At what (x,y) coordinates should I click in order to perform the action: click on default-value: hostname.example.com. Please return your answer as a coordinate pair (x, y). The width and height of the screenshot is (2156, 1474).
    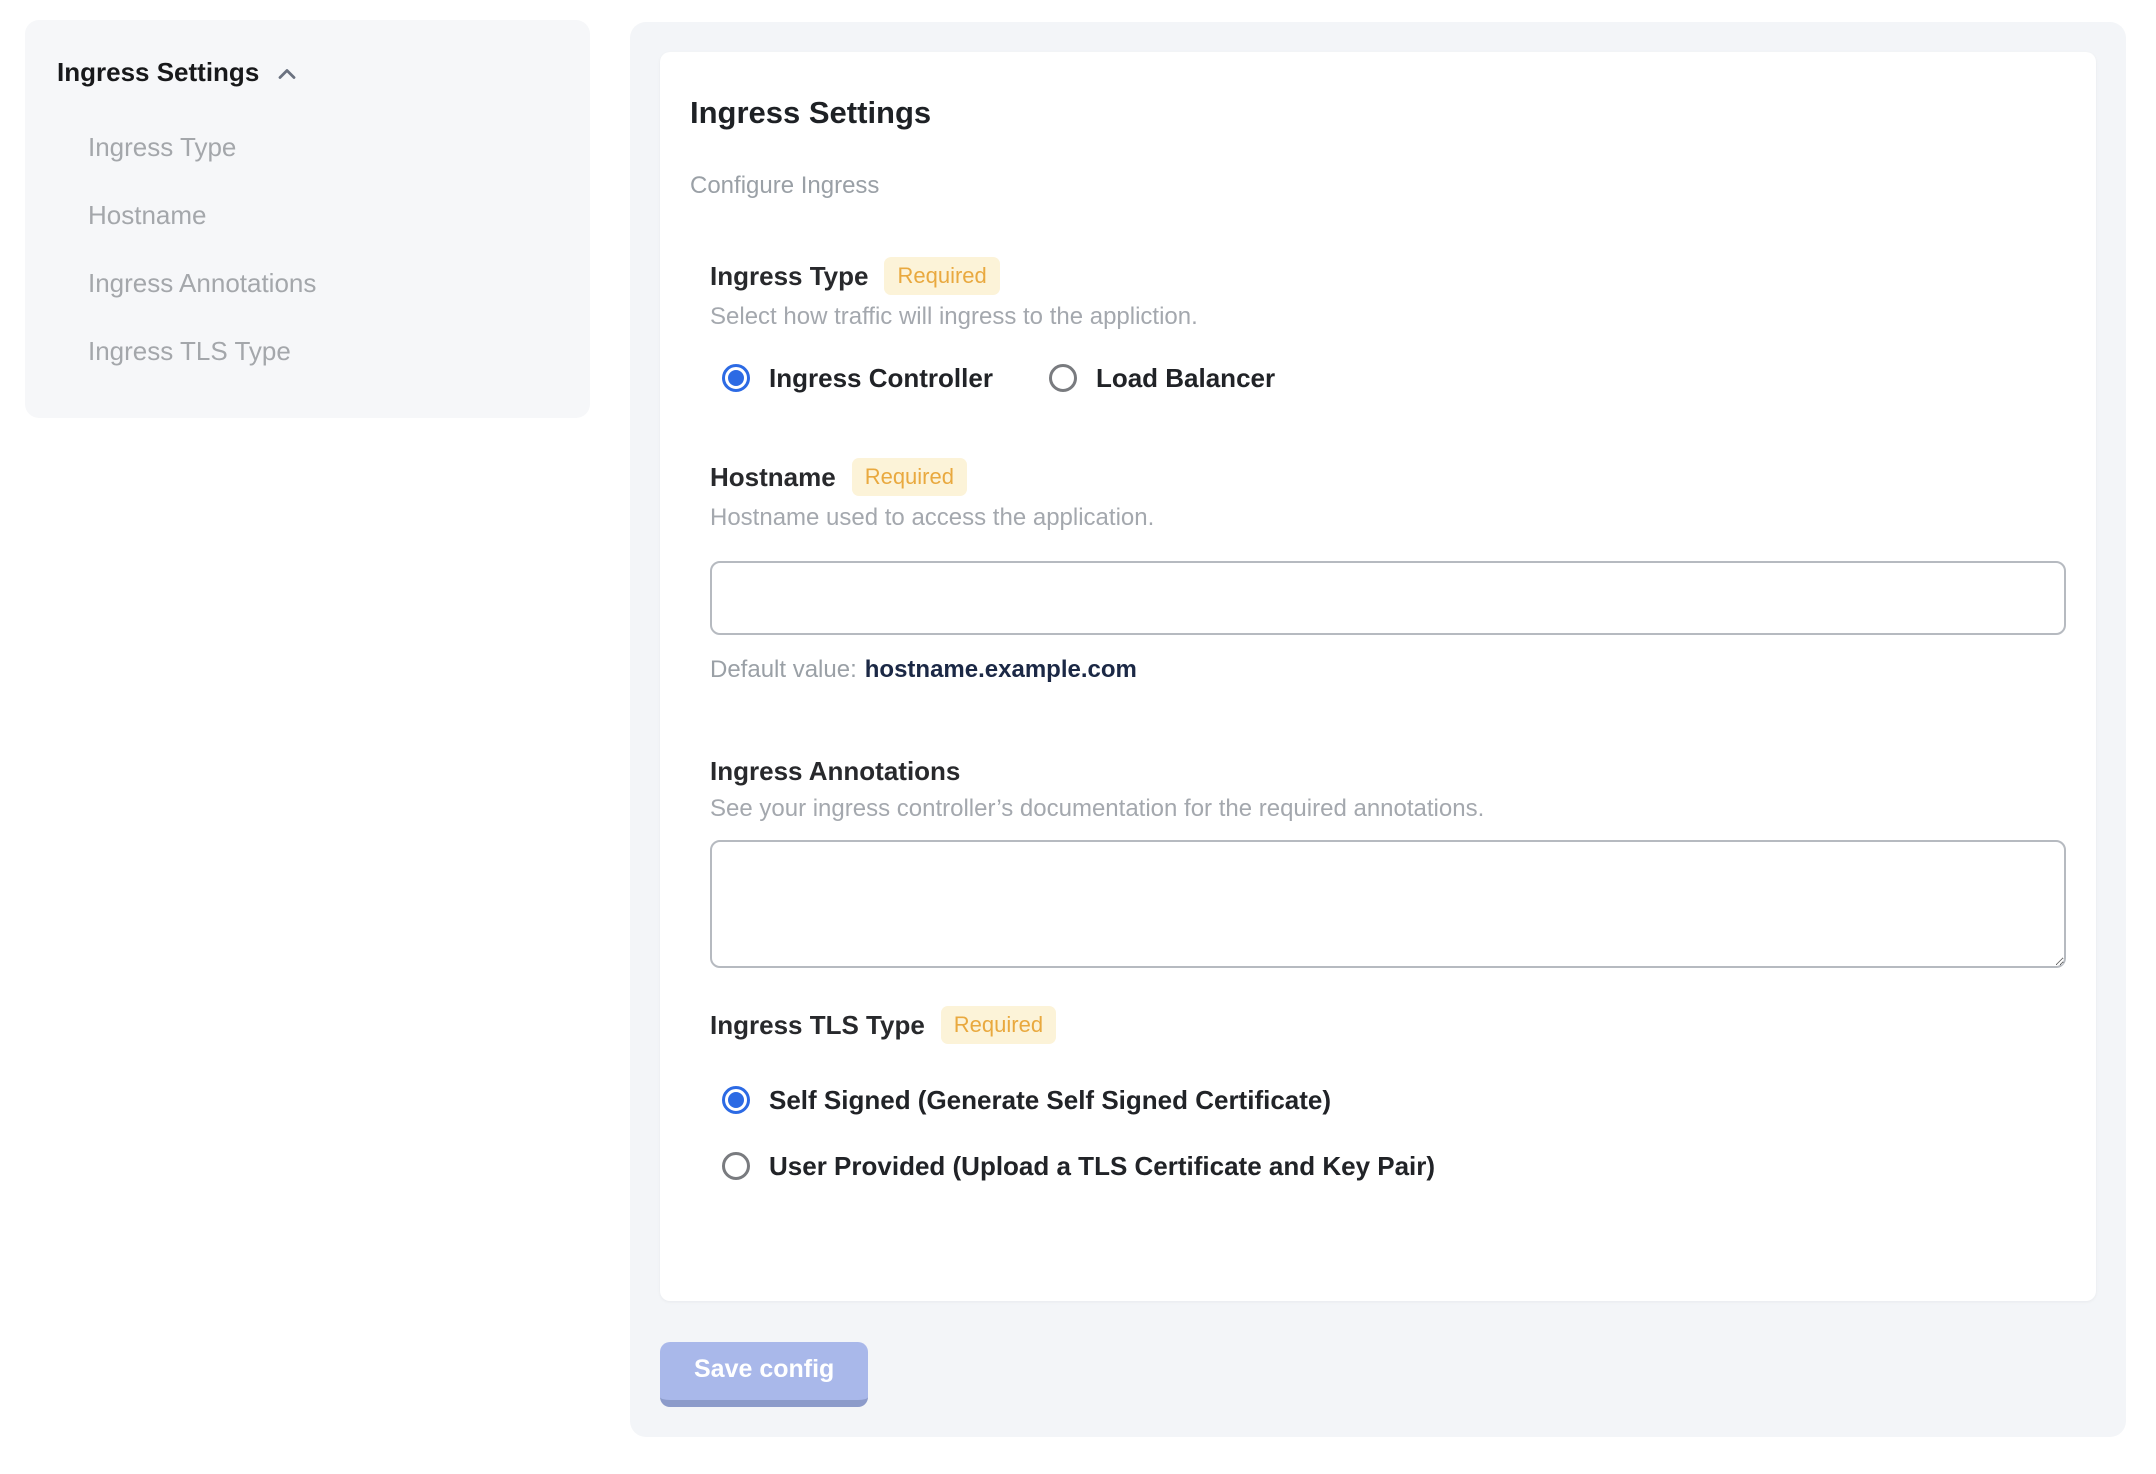
    Looking at the image, I should click on (1000, 669).